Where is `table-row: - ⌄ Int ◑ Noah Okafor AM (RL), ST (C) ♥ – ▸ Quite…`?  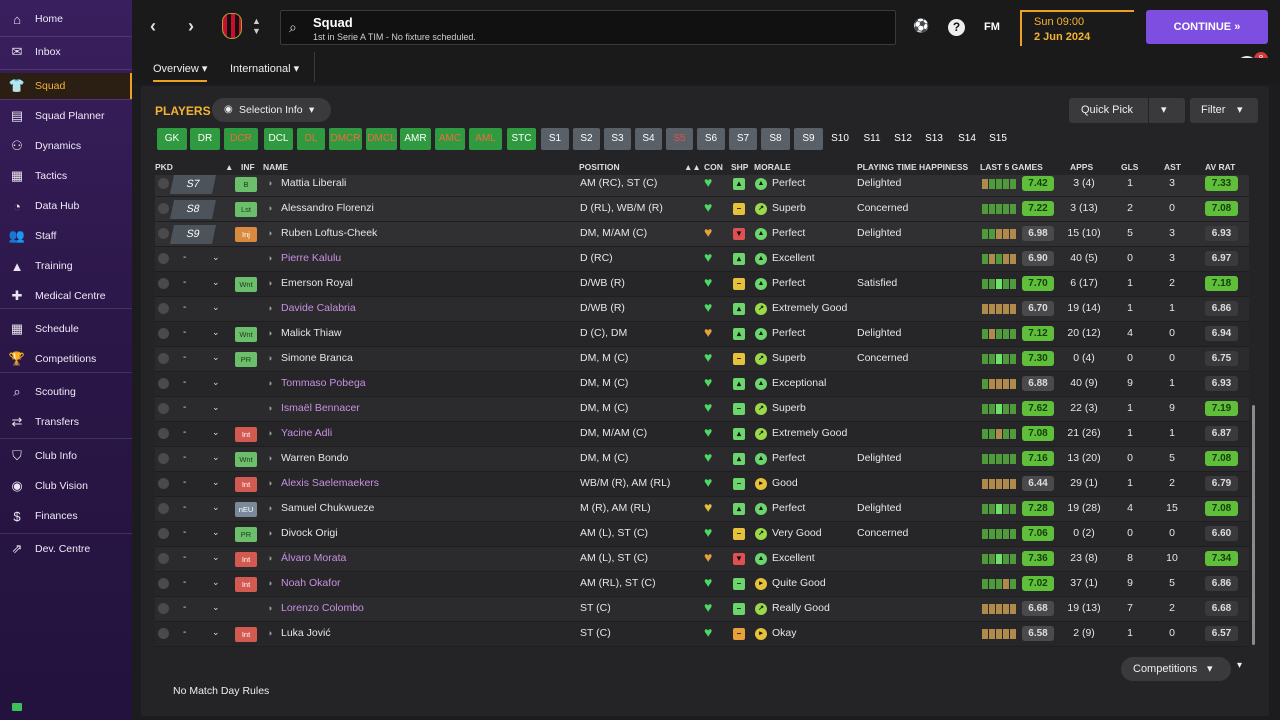 table-row: - ⌄ Int ◑ Noah Okafor AM (RL), ST (C) ♥ – ▸ Quite… is located at coordinates (702, 584).